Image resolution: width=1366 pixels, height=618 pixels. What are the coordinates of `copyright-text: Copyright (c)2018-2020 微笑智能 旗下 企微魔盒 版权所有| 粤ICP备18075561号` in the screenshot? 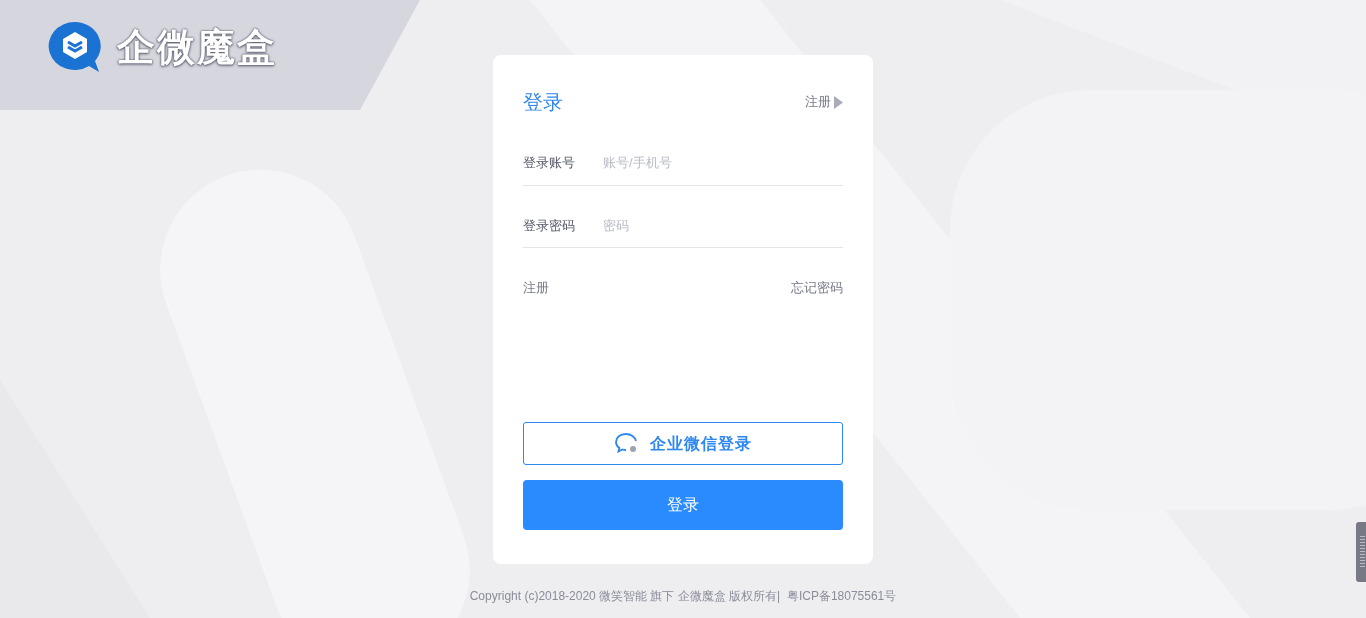 It's located at (683, 596).